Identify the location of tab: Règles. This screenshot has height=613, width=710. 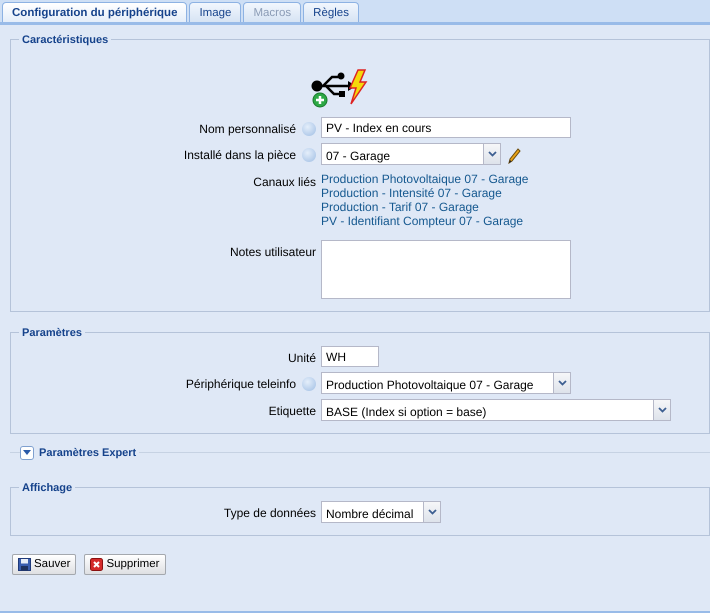
(331, 12).